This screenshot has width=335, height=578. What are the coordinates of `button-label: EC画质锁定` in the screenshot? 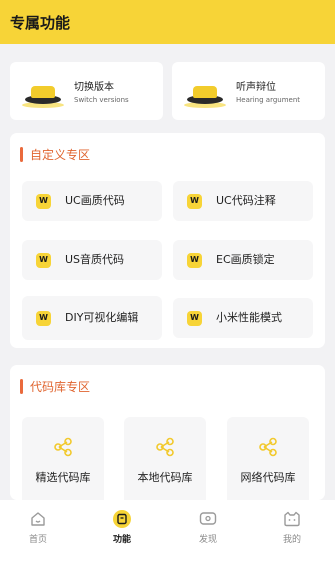 It's located at (245, 259).